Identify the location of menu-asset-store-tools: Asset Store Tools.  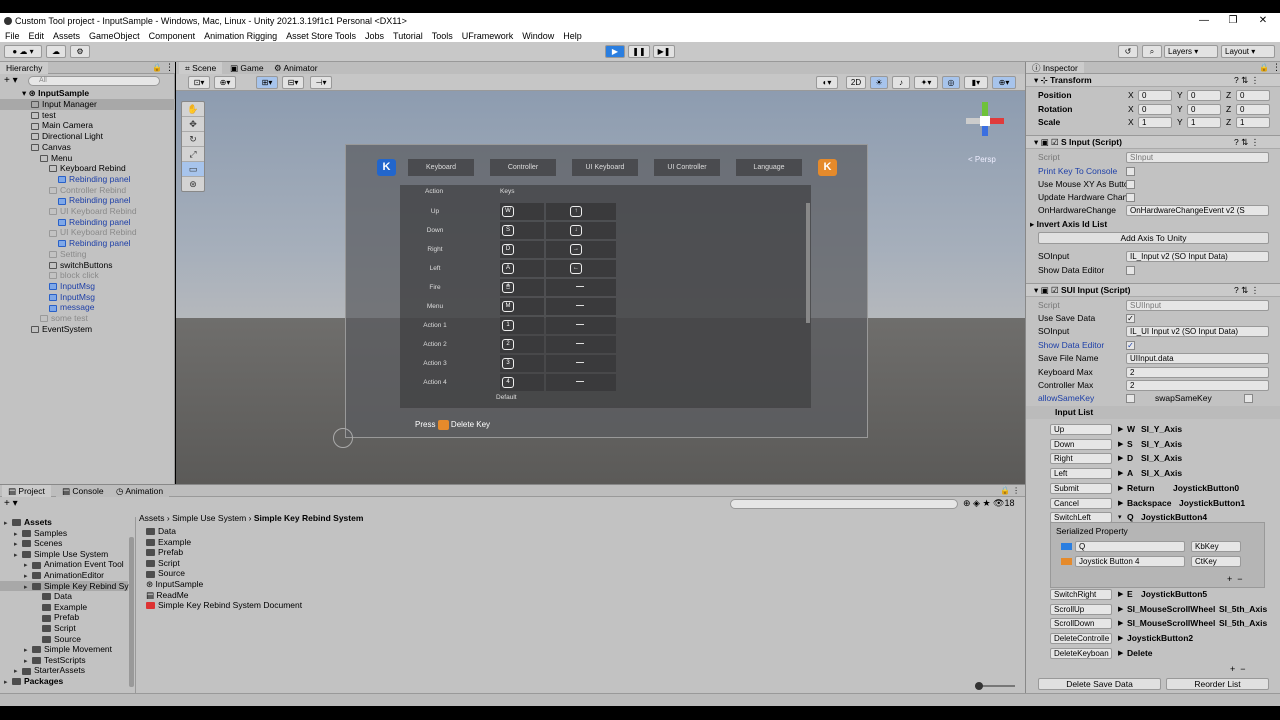
(321, 36).